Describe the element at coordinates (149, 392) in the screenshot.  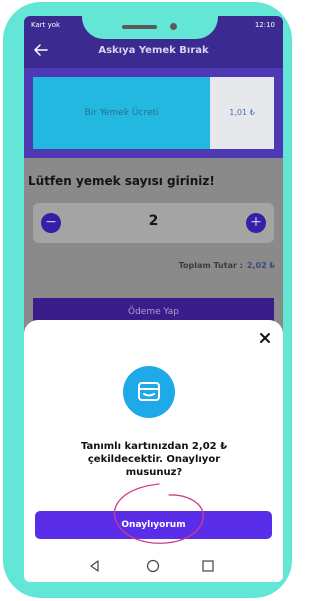
I see `card-wallet-icon` at that location.